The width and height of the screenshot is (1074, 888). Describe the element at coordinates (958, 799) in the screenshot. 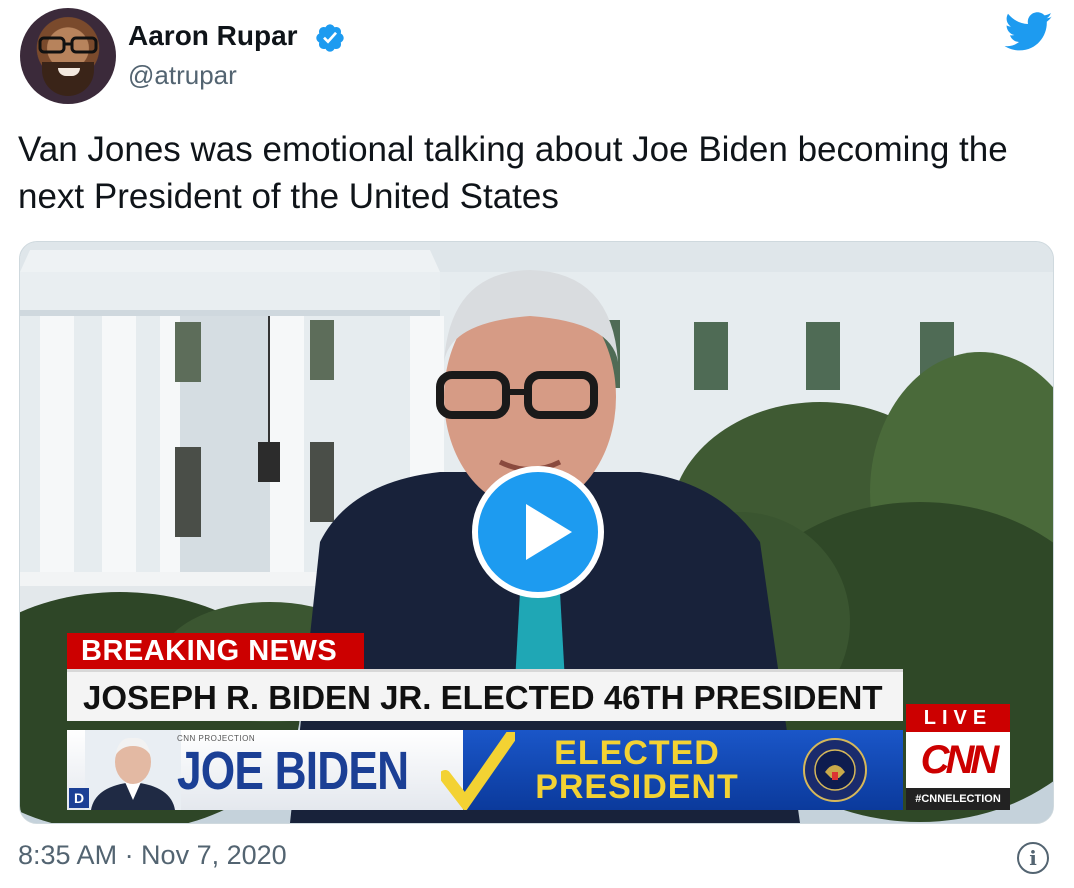

I see `election-hashtag: #CNNELECTION` at that location.